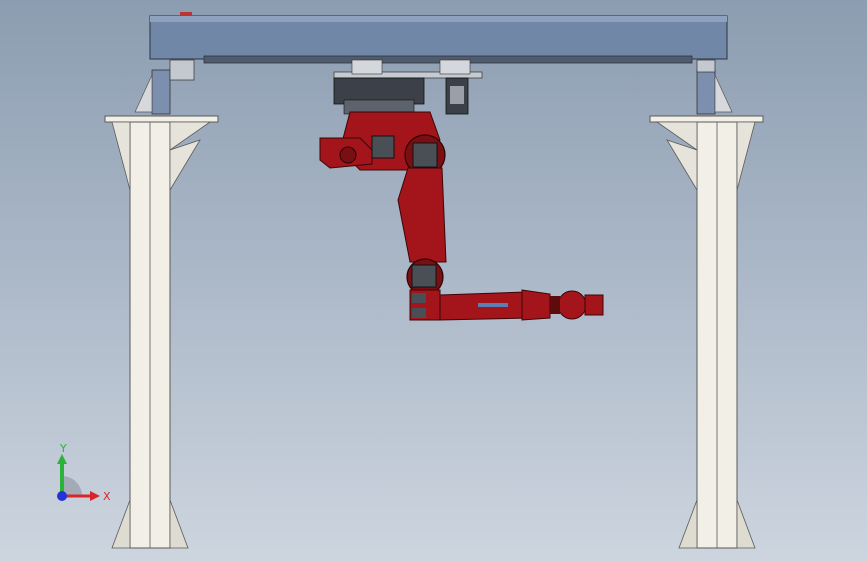 This screenshot has width=867, height=562. Describe the element at coordinates (438, 38) in the screenshot. I see `overhead-beam` at that location.